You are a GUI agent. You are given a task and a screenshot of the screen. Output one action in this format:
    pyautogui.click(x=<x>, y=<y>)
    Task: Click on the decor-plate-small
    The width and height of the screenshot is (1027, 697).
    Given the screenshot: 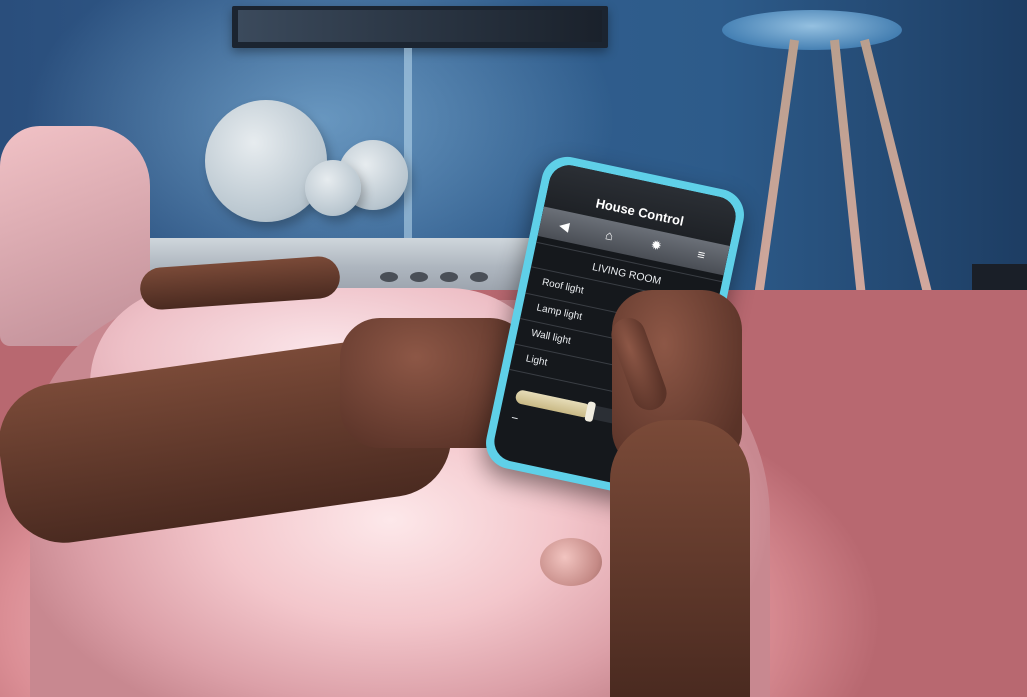 What is the action you would take?
    pyautogui.click(x=333, y=188)
    